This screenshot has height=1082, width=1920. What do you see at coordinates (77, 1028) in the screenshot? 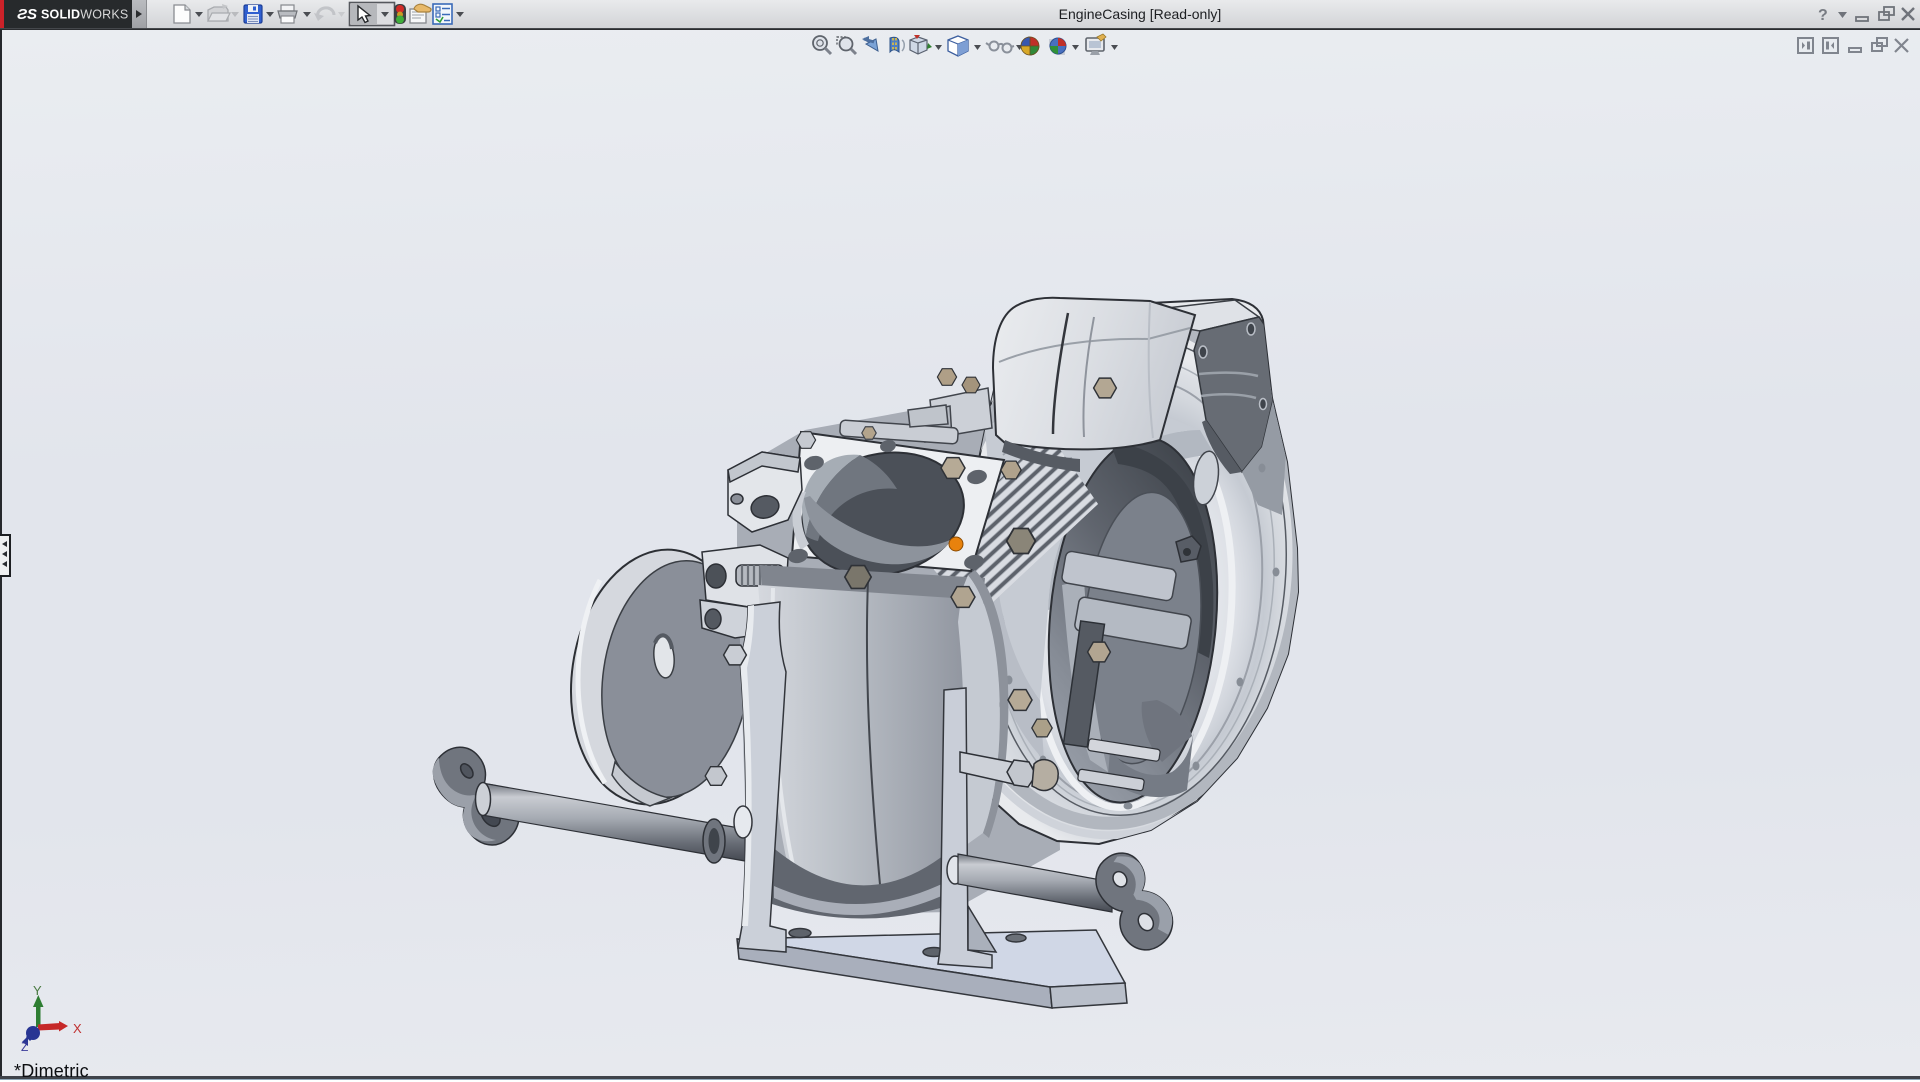
I see `svg-text: X` at bounding box center [77, 1028].